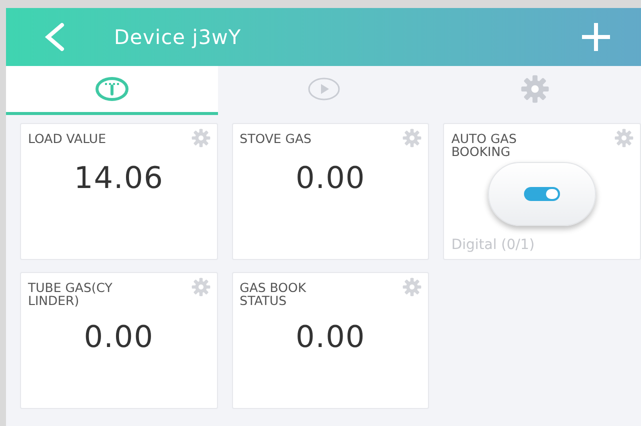 The width and height of the screenshot is (641, 426). I want to click on widget-value: 14.06, so click(119, 179).